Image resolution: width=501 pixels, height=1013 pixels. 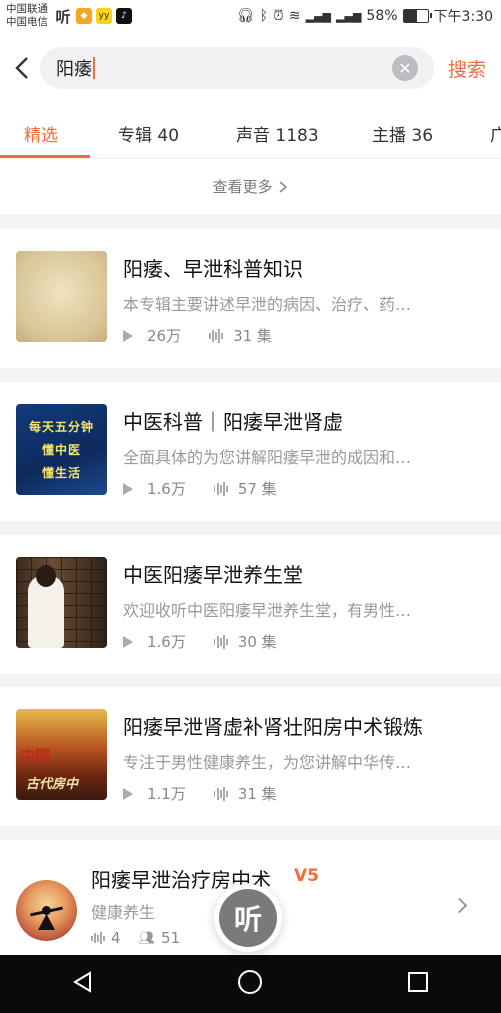 I want to click on see-more-link: 查看更多, so click(x=250, y=186).